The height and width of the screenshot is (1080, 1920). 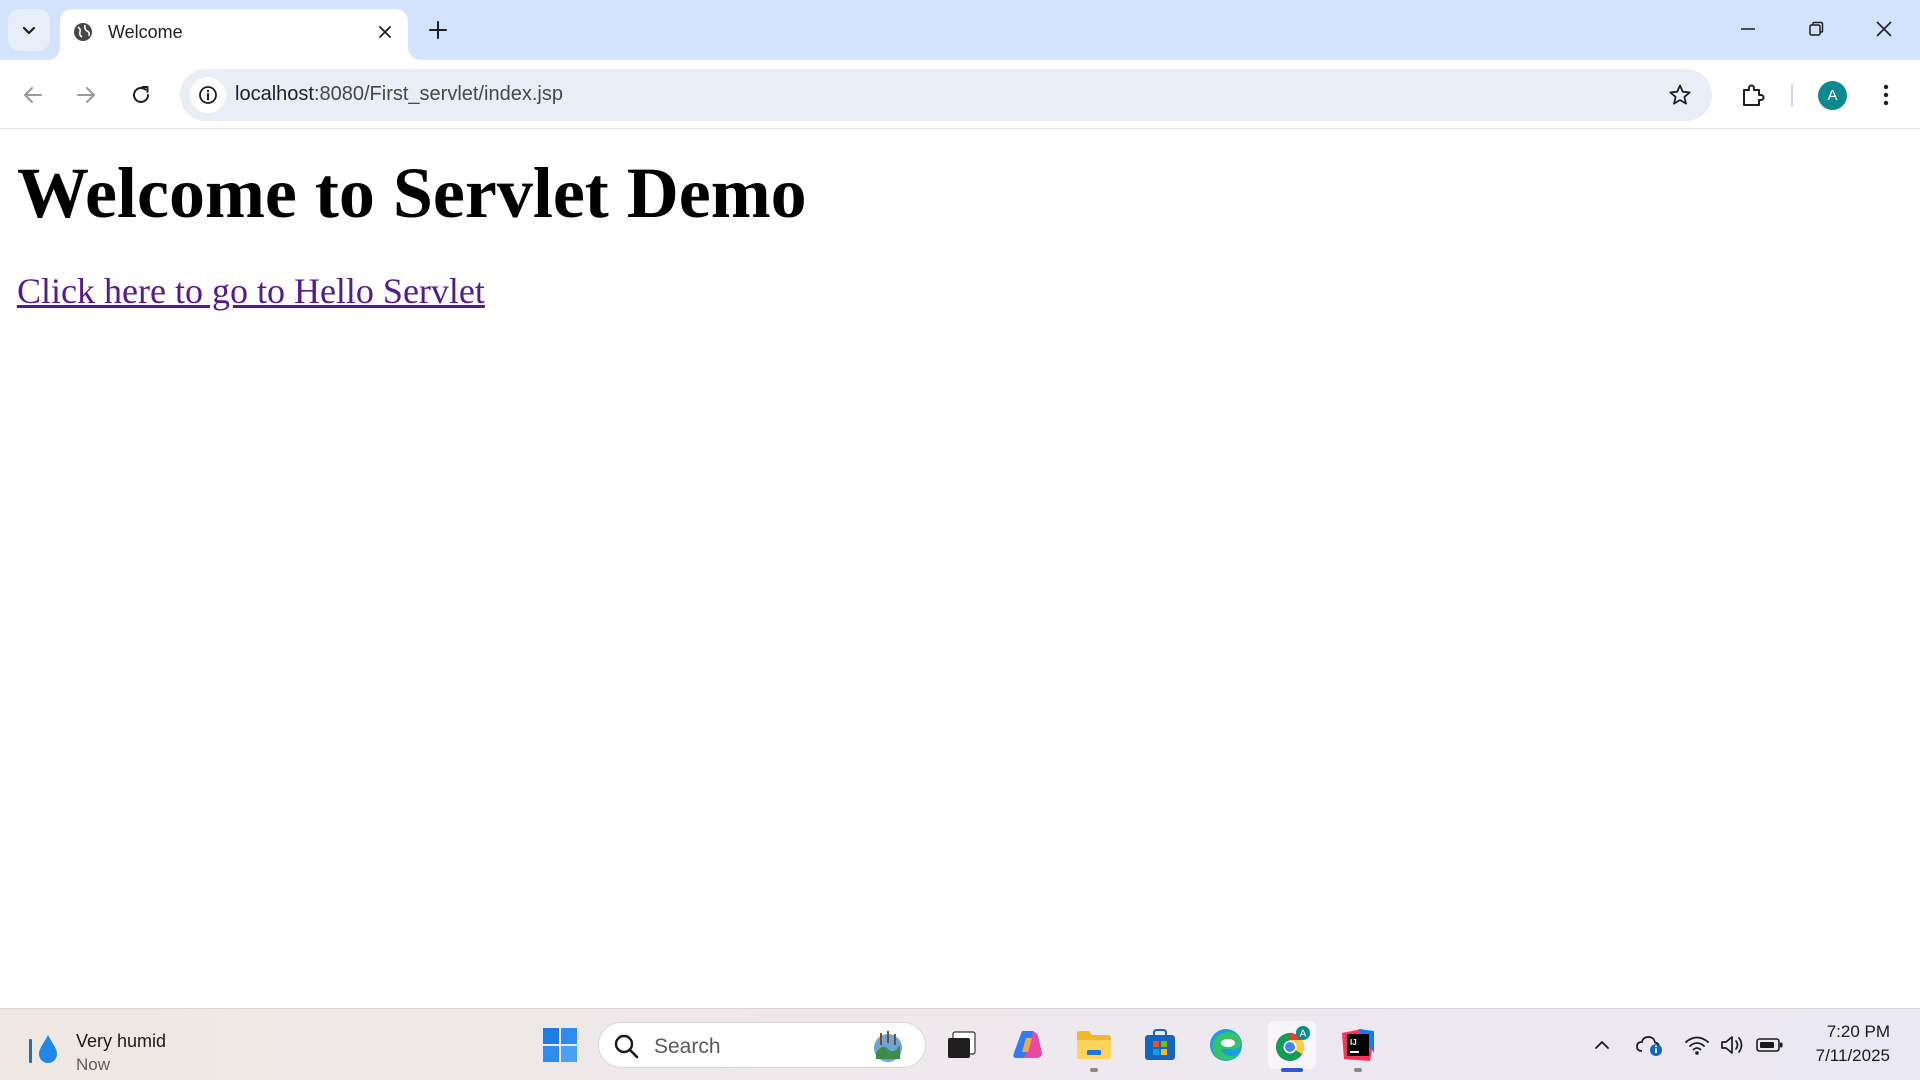 I want to click on tab-welcome: Welcome, so click(x=234, y=34).